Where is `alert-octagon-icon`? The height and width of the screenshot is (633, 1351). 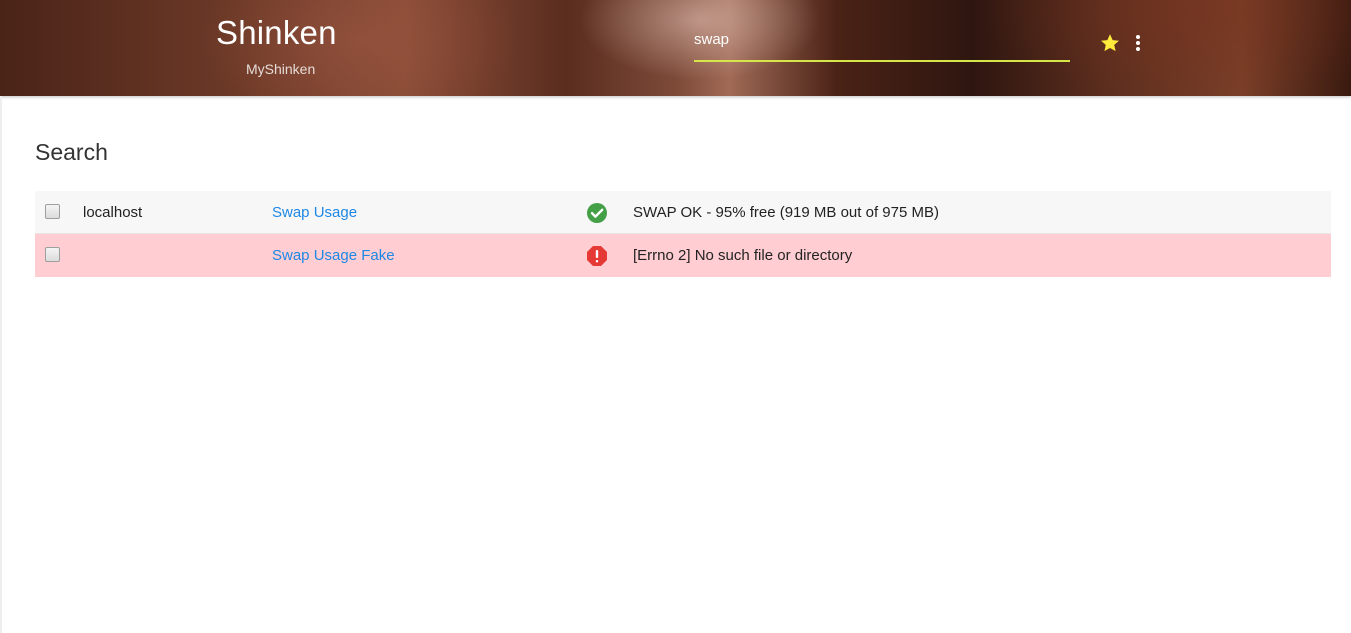 alert-octagon-icon is located at coordinates (597, 256).